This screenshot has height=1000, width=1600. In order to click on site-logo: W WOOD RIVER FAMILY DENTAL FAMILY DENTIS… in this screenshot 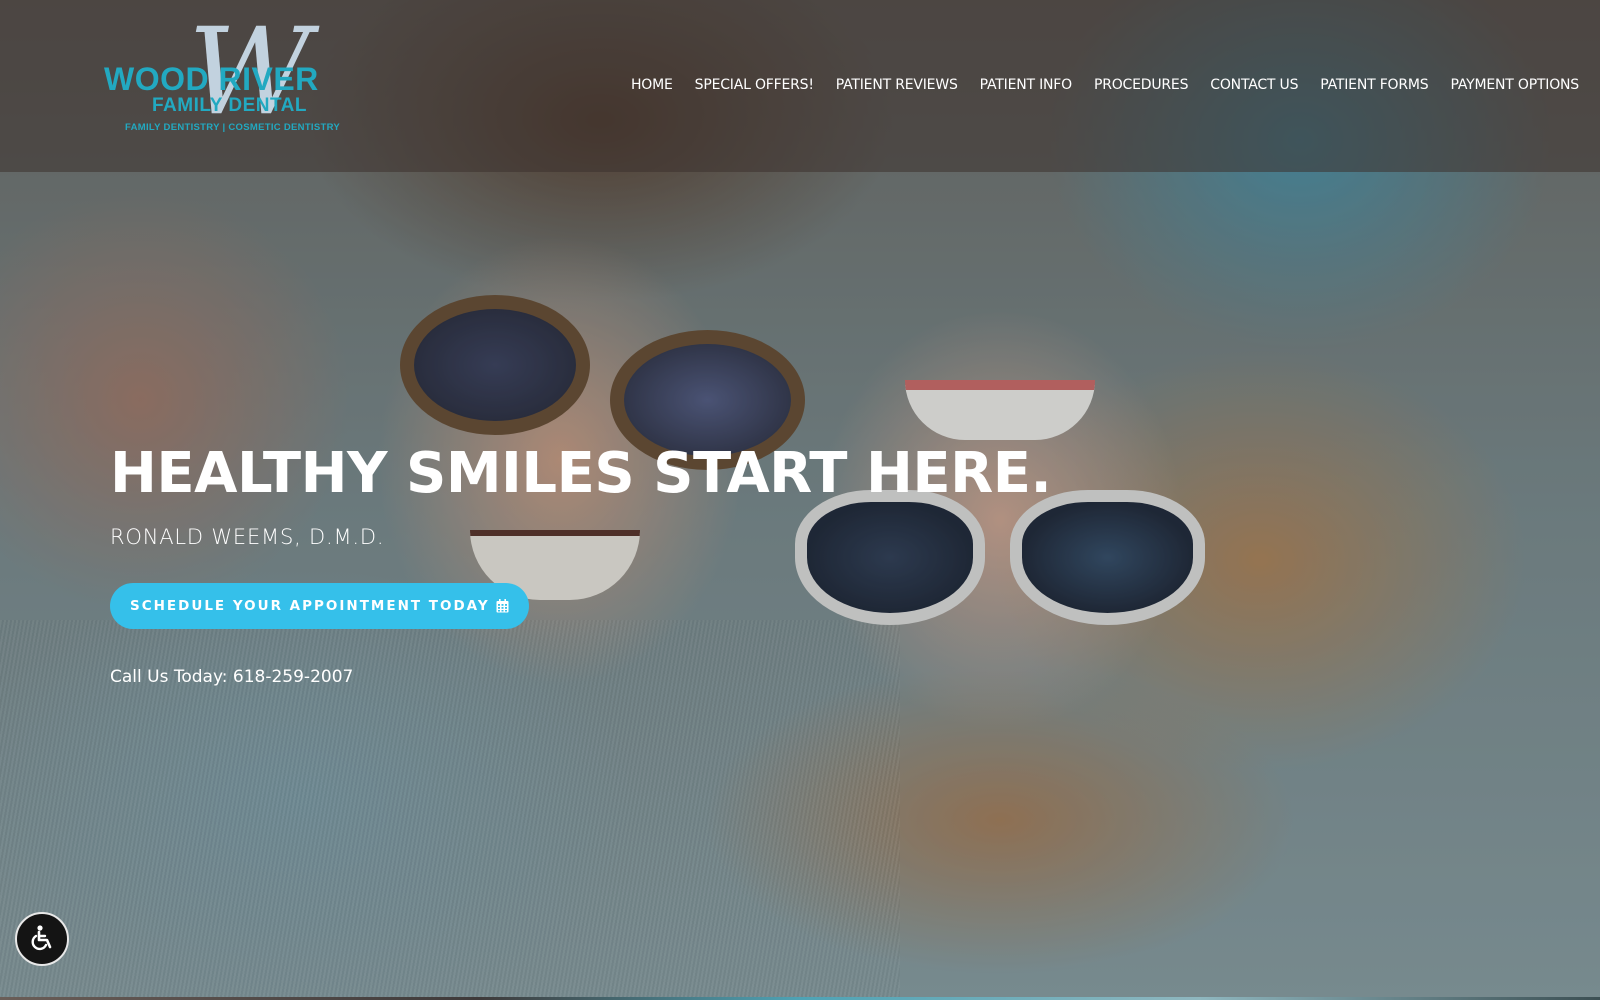, I will do `click(237, 81)`.